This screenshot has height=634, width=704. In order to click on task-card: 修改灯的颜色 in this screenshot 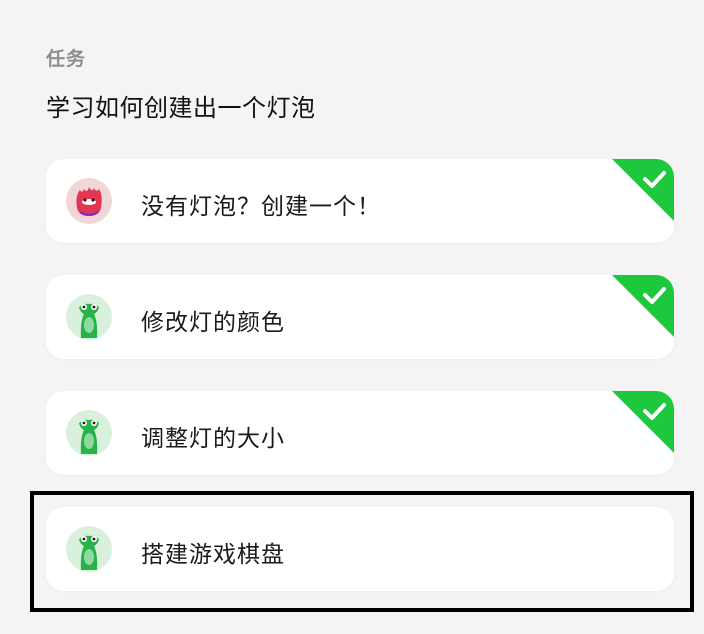, I will do `click(360, 317)`.